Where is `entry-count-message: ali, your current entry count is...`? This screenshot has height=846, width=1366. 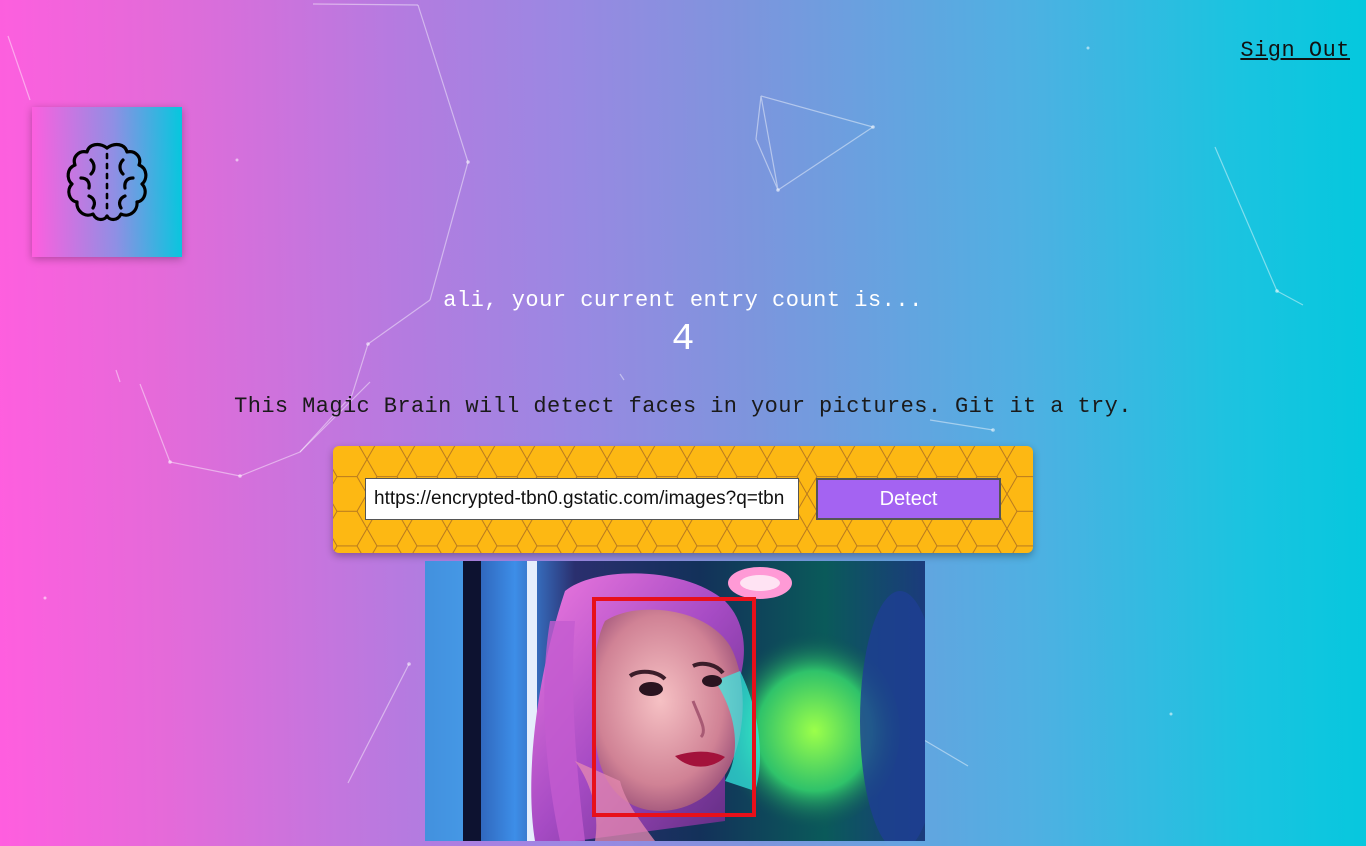
entry-count-message: ali, your current entry count is... is located at coordinates (683, 300).